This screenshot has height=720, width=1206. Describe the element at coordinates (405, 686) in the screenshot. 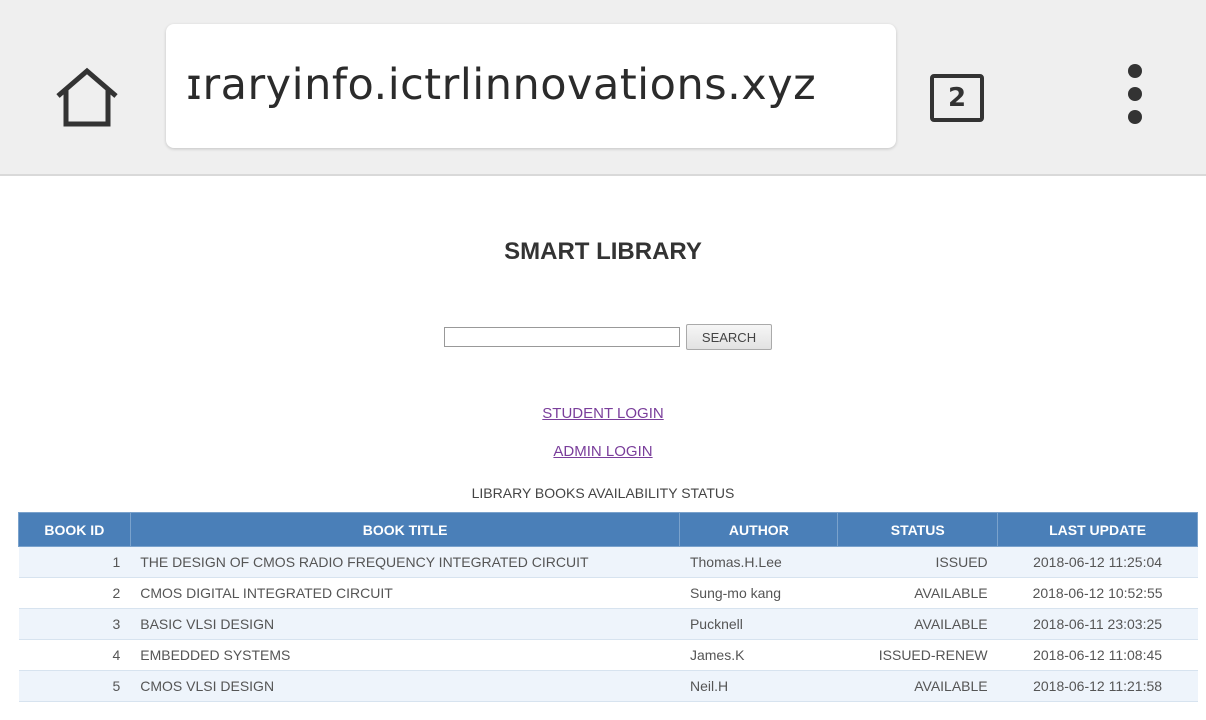

I see `book-title-cell: CMOS VLSI DESIGN` at that location.